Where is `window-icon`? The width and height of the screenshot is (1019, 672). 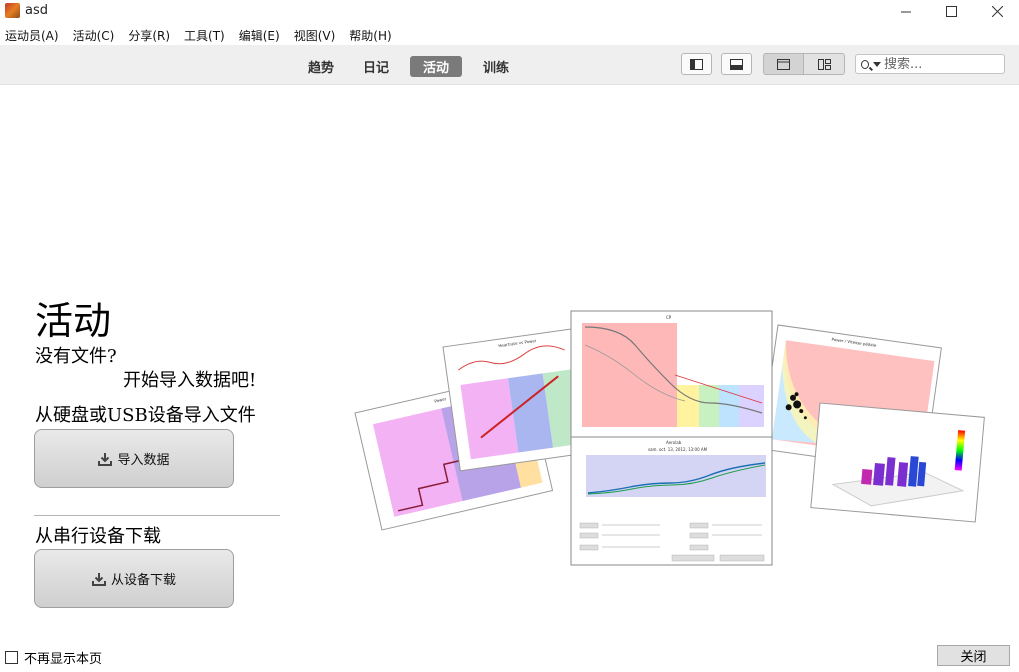 window-icon is located at coordinates (783, 64).